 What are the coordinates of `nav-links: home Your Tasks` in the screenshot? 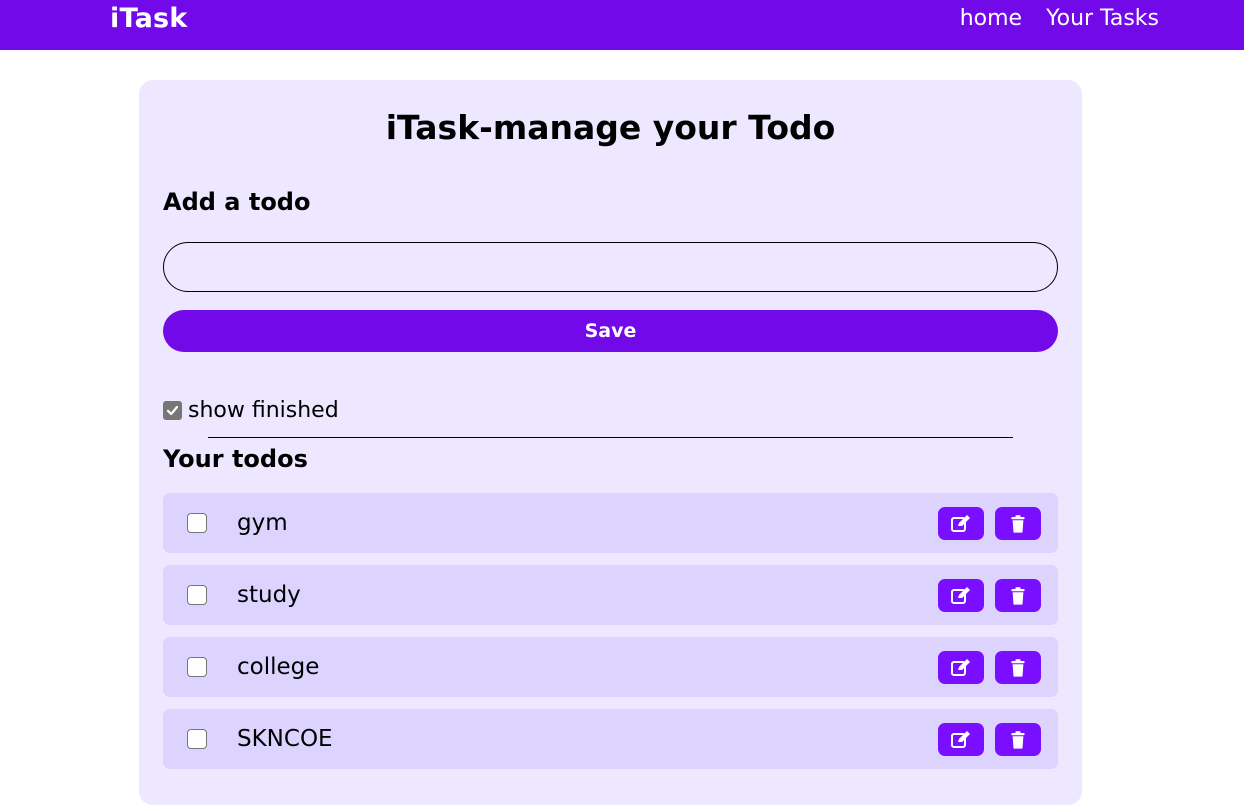 It's located at (1059, 18).